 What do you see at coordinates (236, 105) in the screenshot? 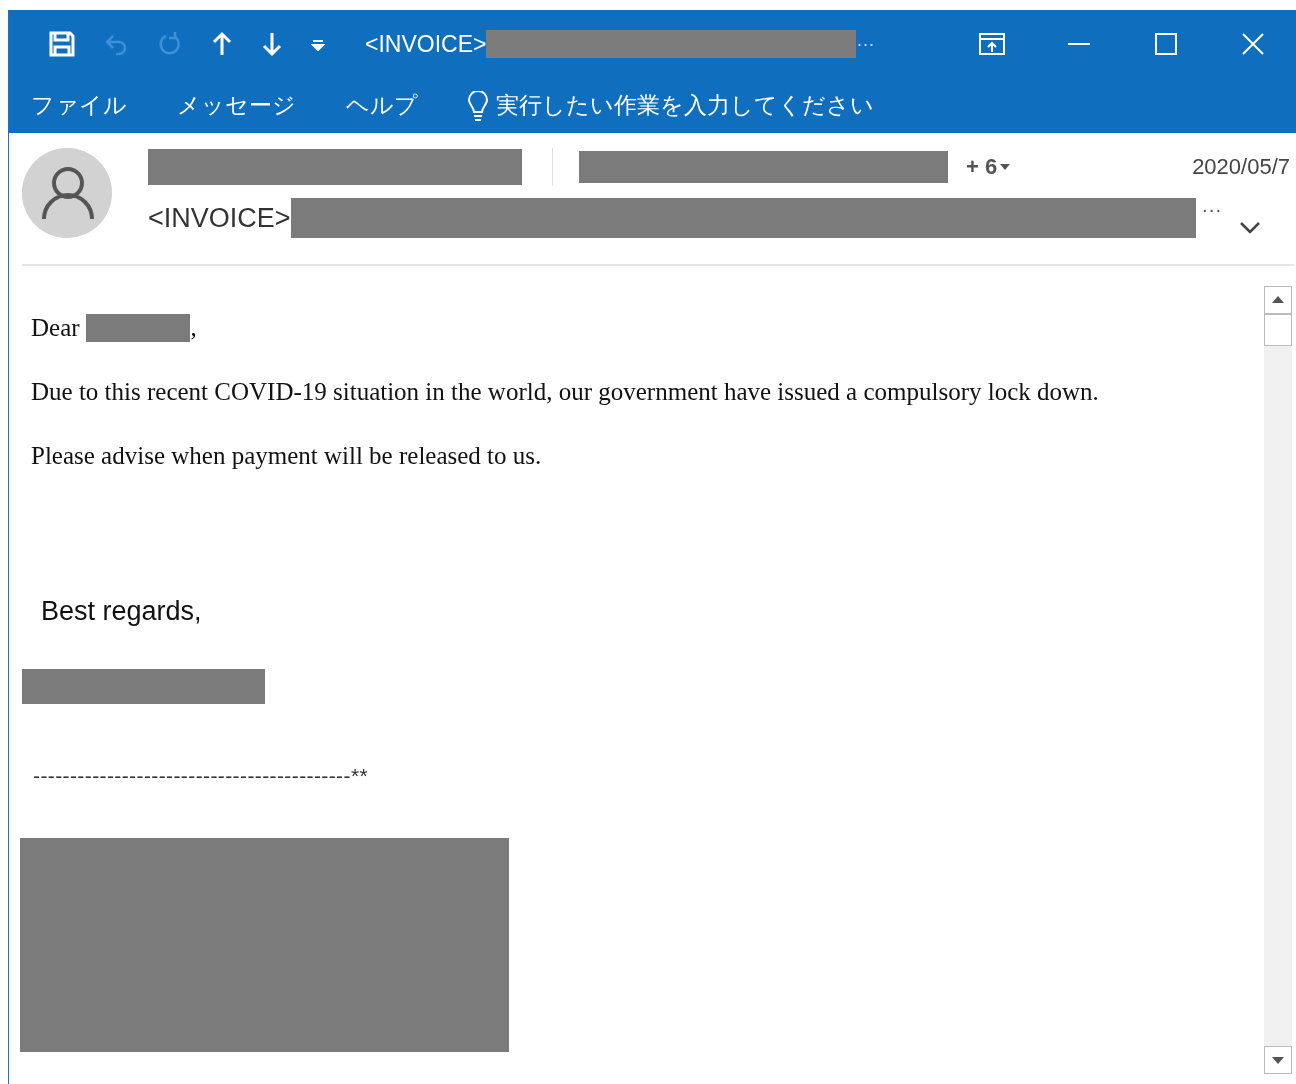
I see `menu-tab: メッセージ` at bounding box center [236, 105].